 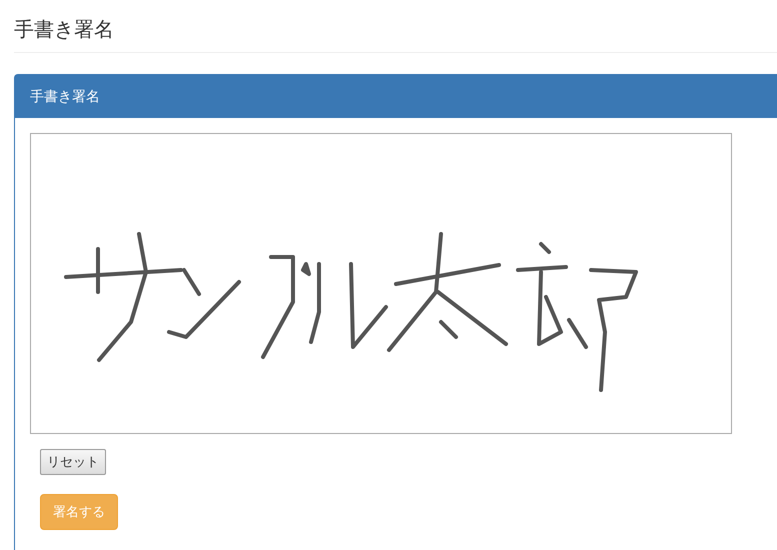 What do you see at coordinates (395, 26) in the screenshot?
I see `page-title: 手書き署名` at bounding box center [395, 26].